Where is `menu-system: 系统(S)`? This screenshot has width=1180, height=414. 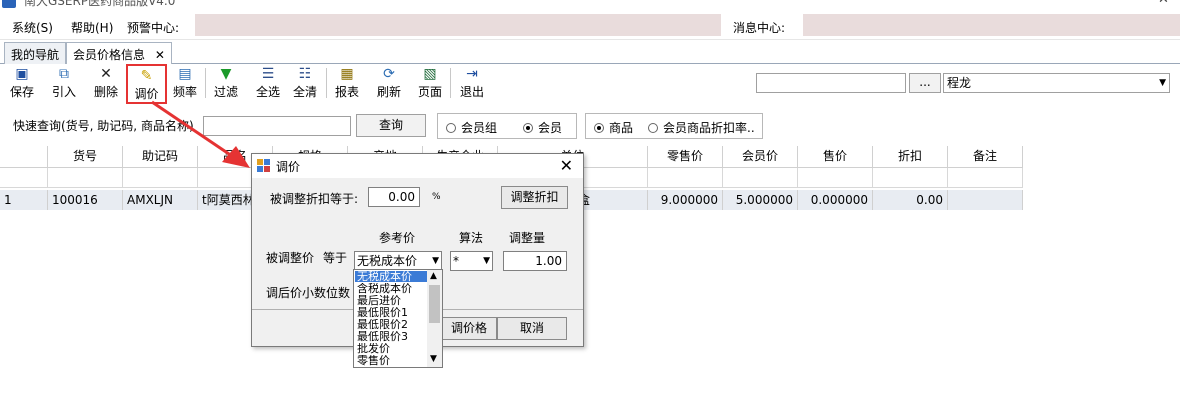
menu-system: 系统(S) is located at coordinates (32, 27).